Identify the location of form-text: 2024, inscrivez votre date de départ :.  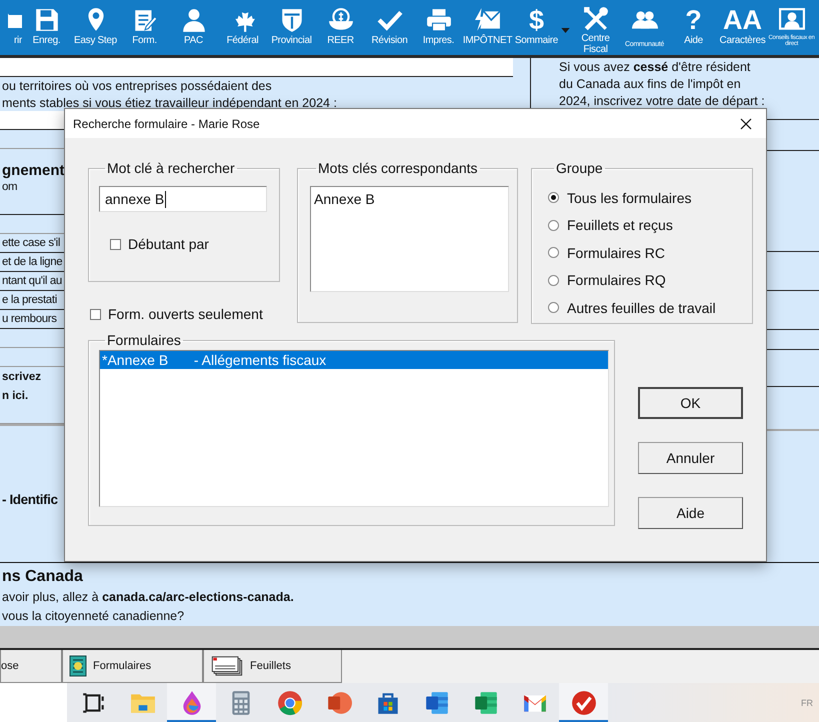
(662, 101).